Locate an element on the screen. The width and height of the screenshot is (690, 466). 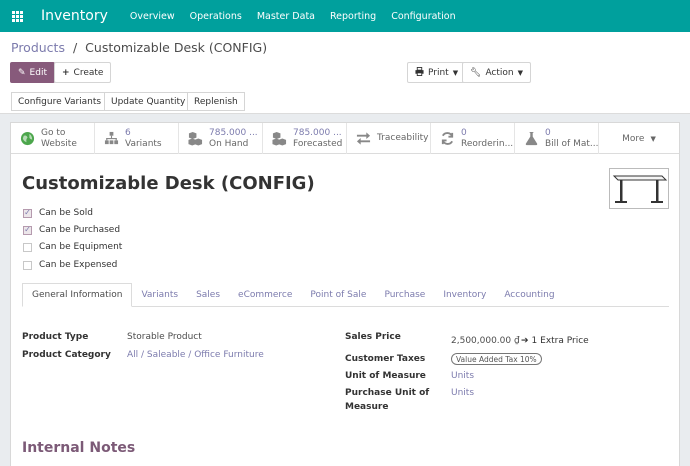
purchase-uom-label-line2: Measure is located at coordinates (367, 407).